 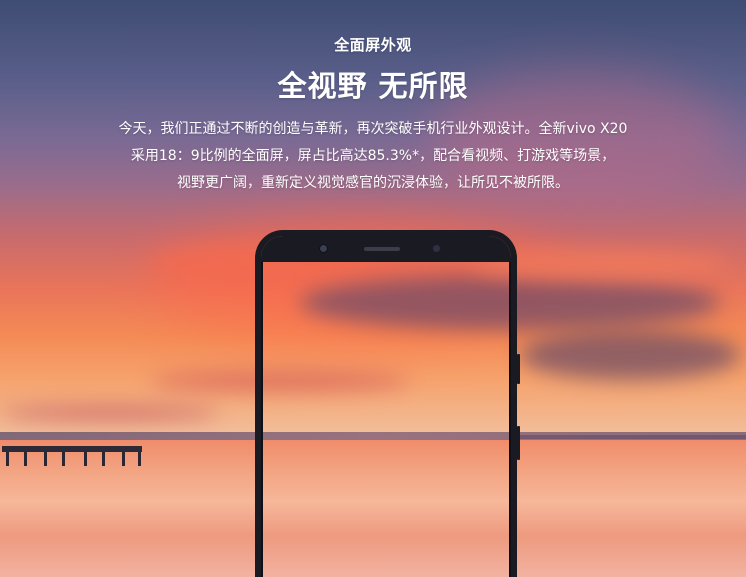 I want to click on description-line: 视野更广阔，重新定义视觉感官的沉浸体验，让所见不被所限。, so click(x=373, y=183).